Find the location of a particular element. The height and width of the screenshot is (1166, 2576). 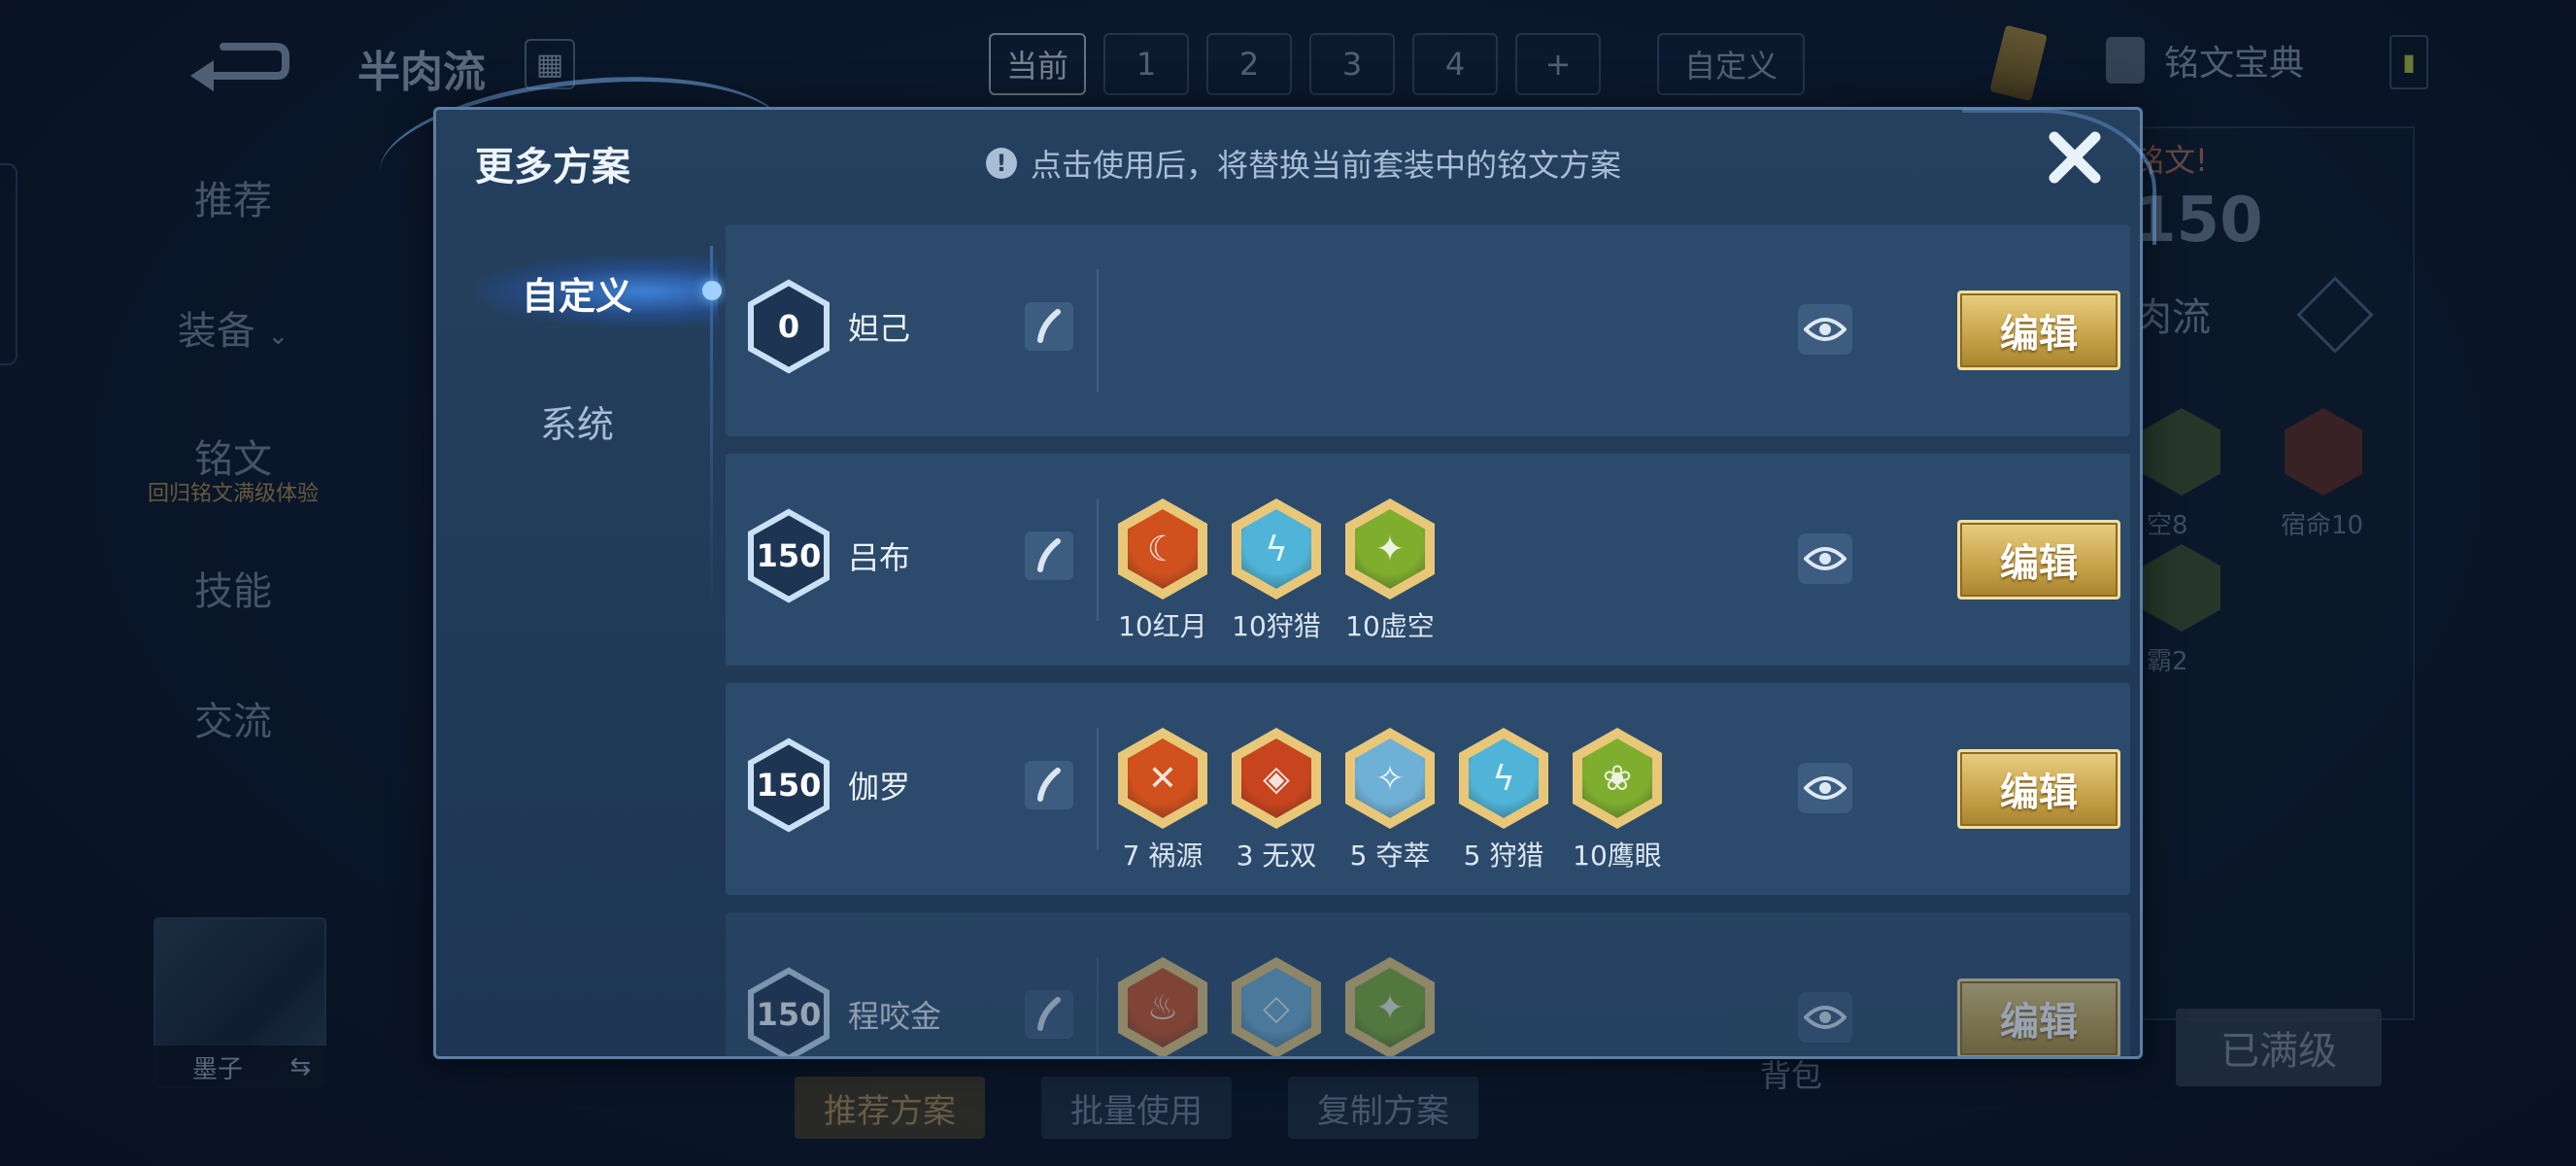

plan-row: 150 程咬金 ♨ ◇ ✦ 编辑 is located at coordinates (1428, 984).